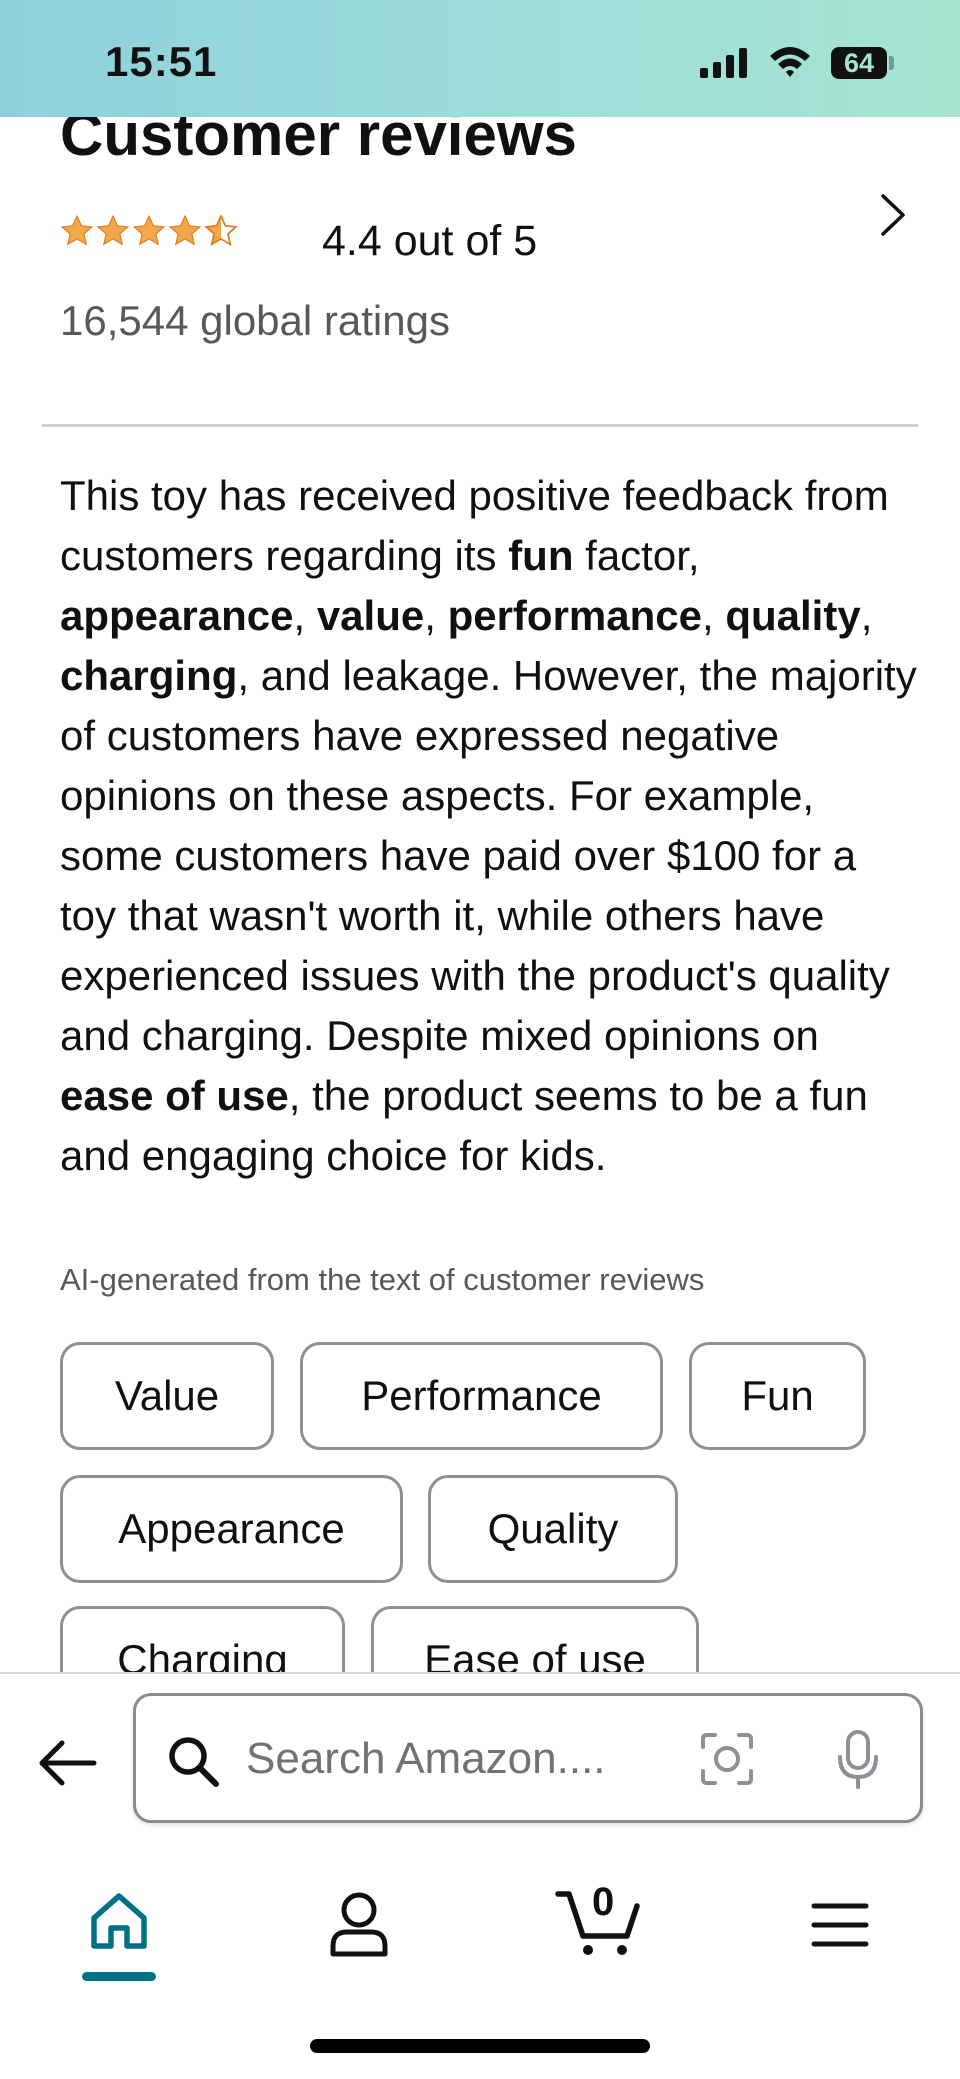  I want to click on chip-quality: Quality, so click(553, 1529).